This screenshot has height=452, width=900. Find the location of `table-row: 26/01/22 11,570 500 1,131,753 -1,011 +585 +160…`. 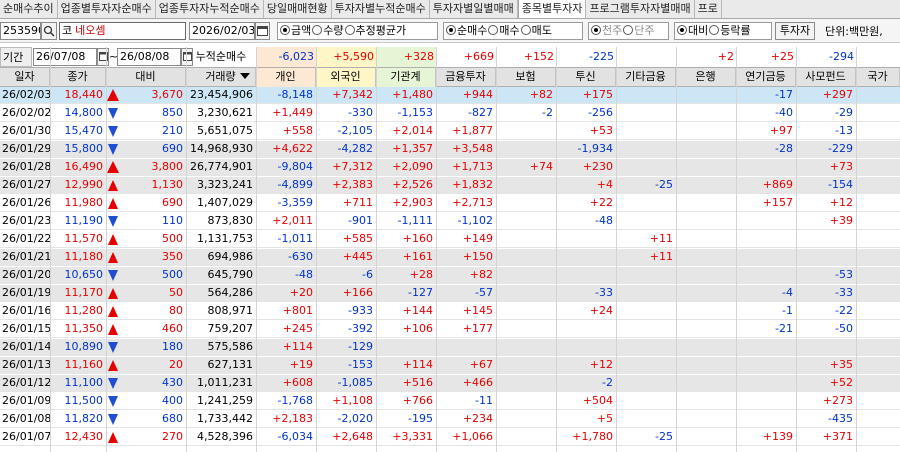

table-row: 26/01/22 11,570 500 1,131,753 -1,011 +585 +160… is located at coordinates (450, 239).